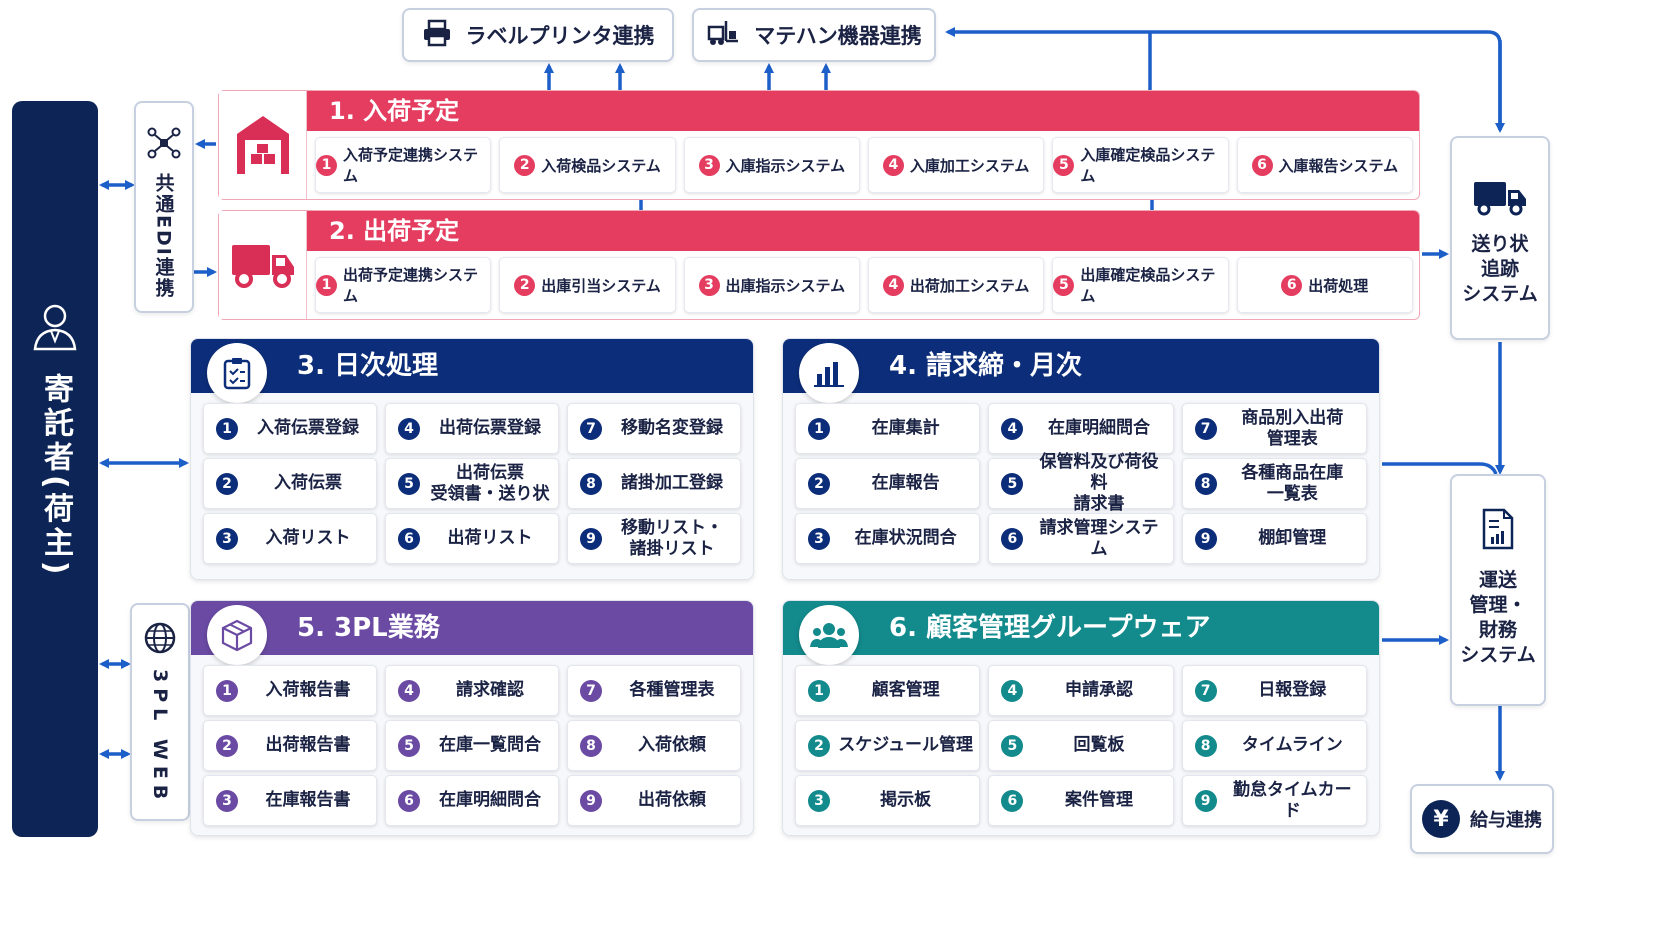  I want to click on section-item: 6 請求管理システム, so click(1081, 538).